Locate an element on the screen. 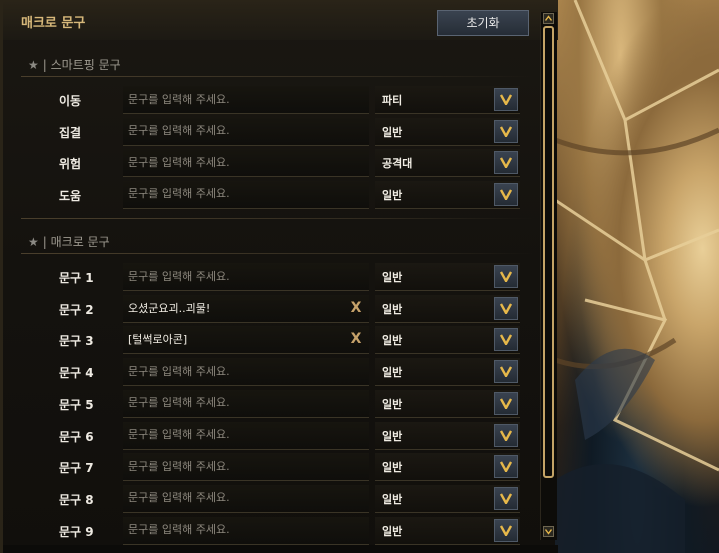 The width and height of the screenshot is (719, 553). row-label: 문구 5 is located at coordinates (76, 404).